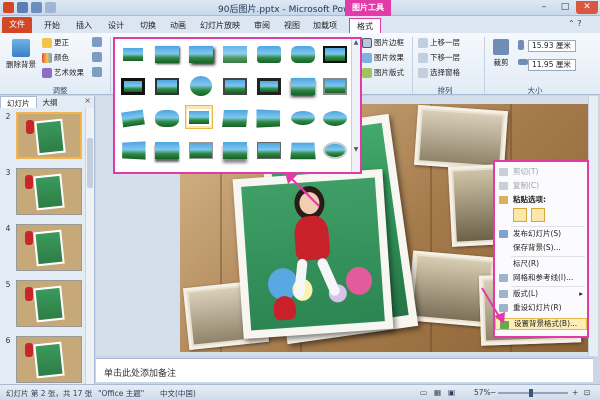  Describe the element at coordinates (565, 7) in the screenshot. I see `maximize-button: □` at that location.